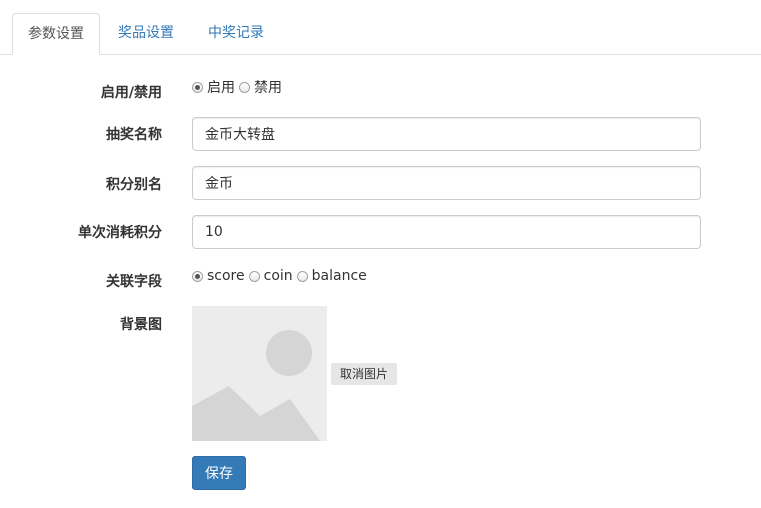 This screenshot has height=508, width=761. Describe the element at coordinates (446, 134) in the screenshot. I see `lottery-name-input` at that location.